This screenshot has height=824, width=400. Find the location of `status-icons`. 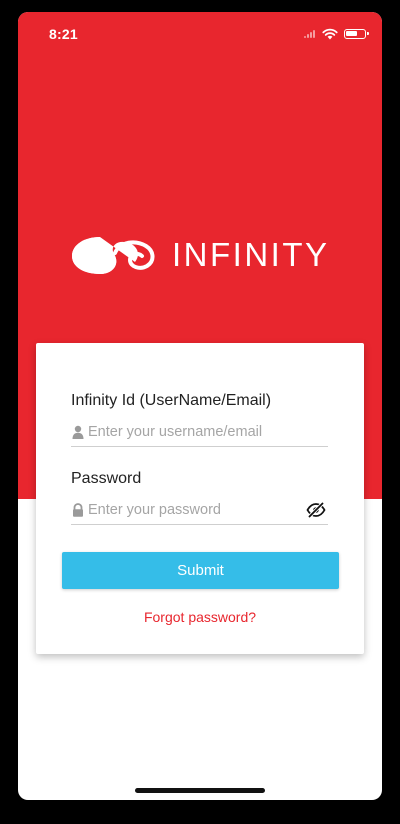

status-icons is located at coordinates (336, 34).